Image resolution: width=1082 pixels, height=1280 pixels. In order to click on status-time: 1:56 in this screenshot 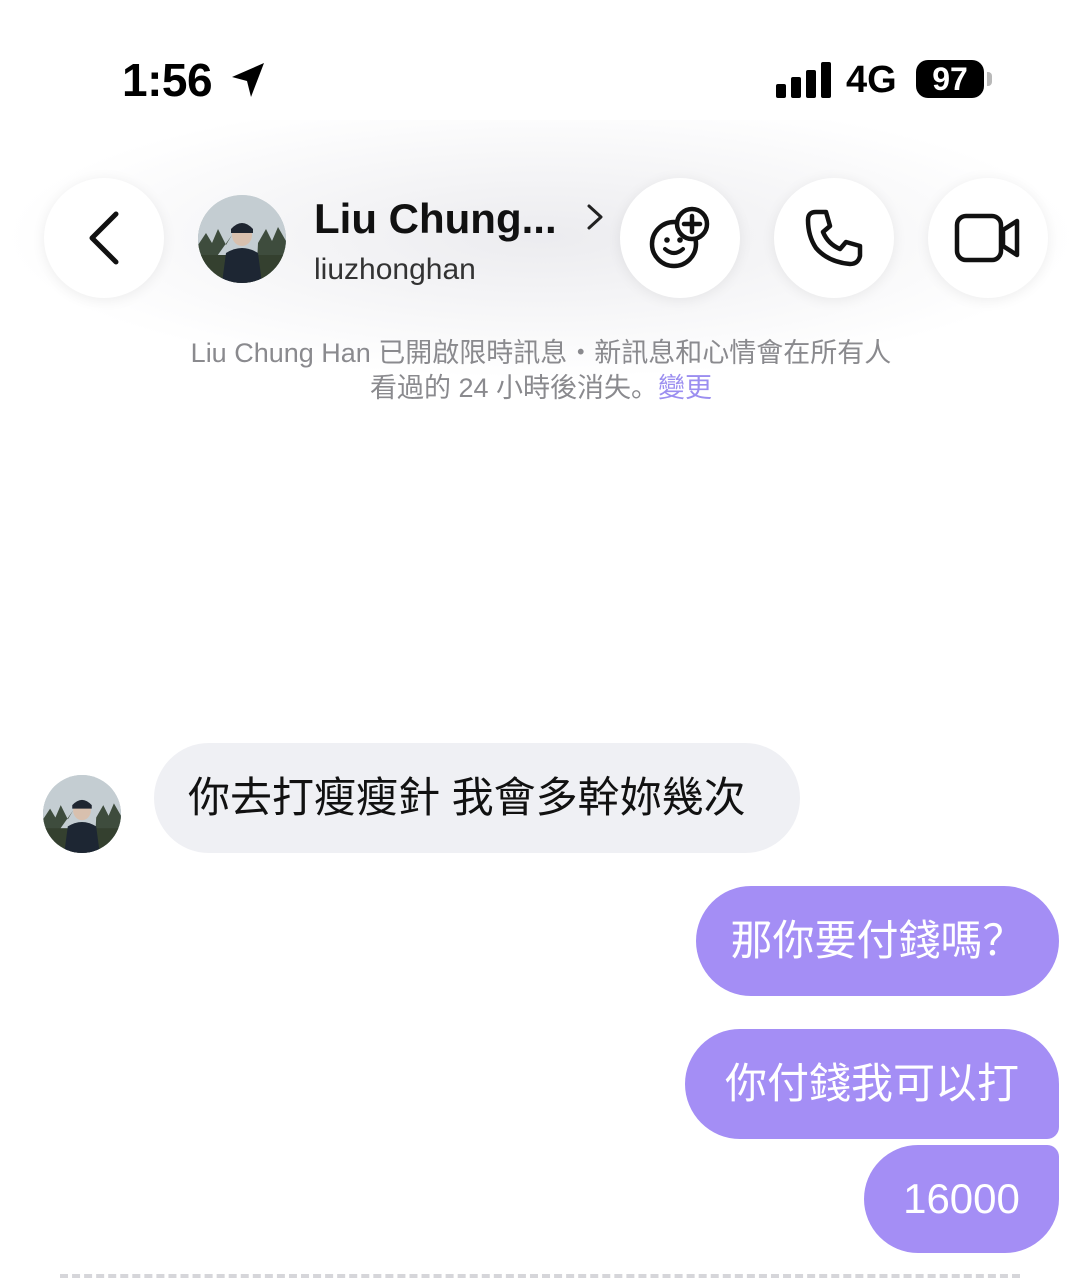, I will do `click(167, 80)`.